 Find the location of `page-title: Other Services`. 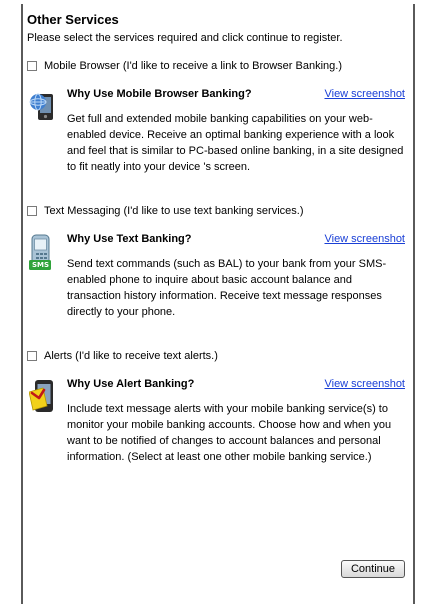

page-title: Other Services is located at coordinates (73, 19).